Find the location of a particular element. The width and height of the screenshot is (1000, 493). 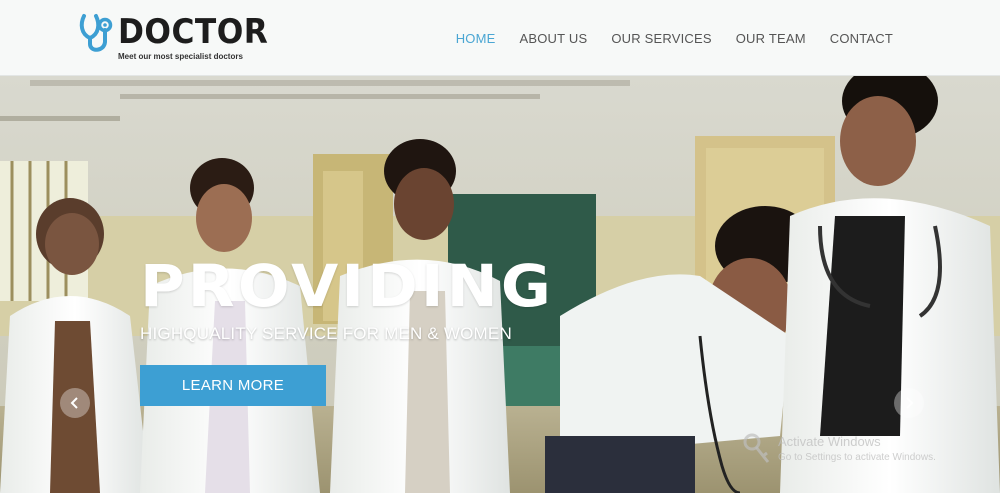

chevron-left-icon is located at coordinates (74, 403).